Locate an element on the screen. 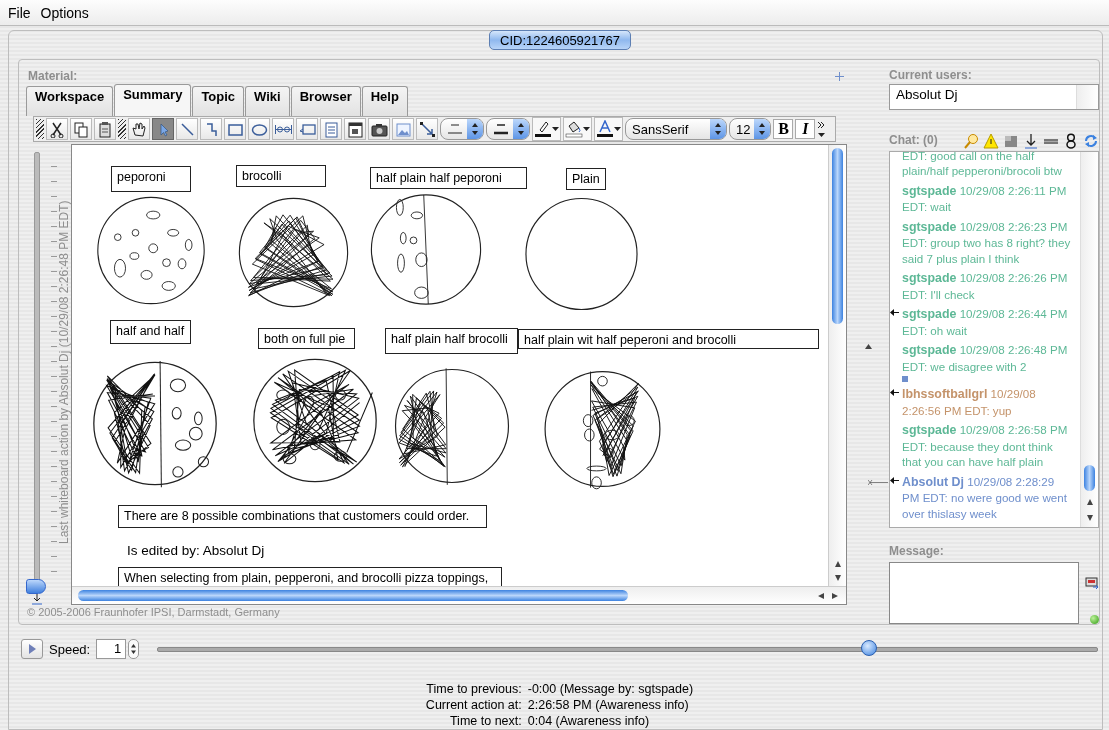 The width and height of the screenshot is (1109, 730). line-style-selector is located at coordinates (462, 129).